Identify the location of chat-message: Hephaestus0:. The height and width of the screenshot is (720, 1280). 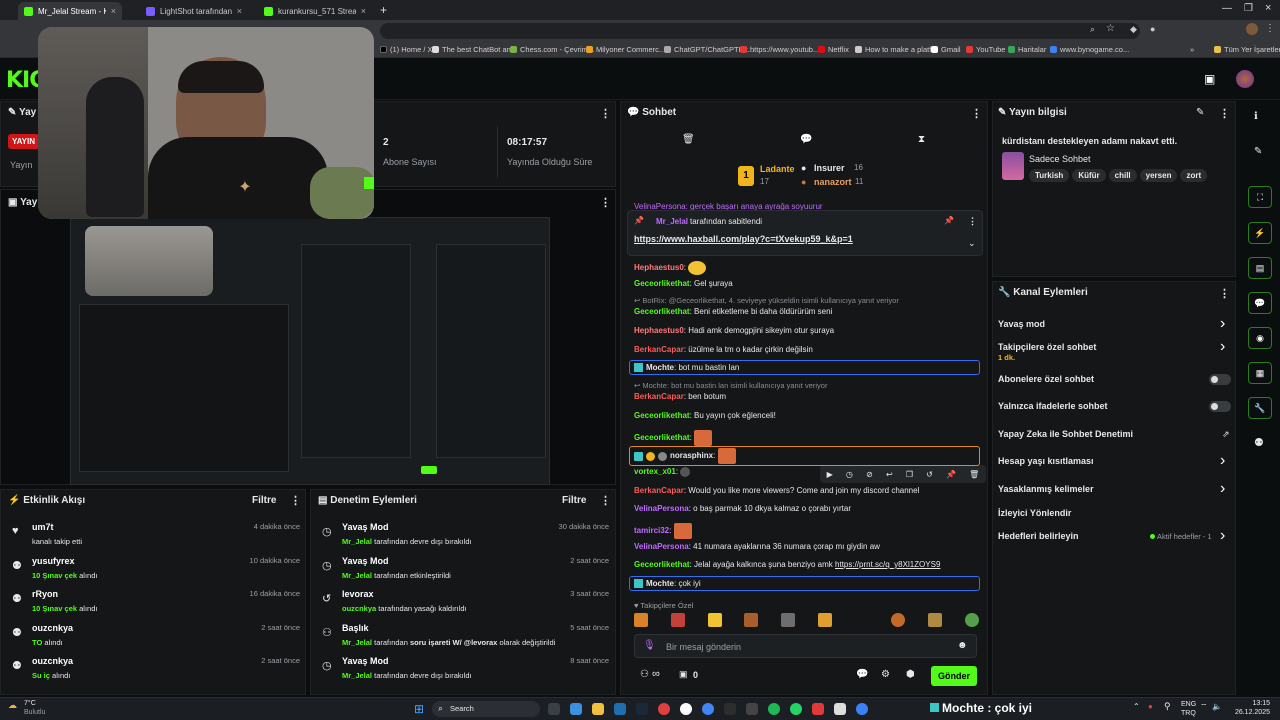
(809, 268).